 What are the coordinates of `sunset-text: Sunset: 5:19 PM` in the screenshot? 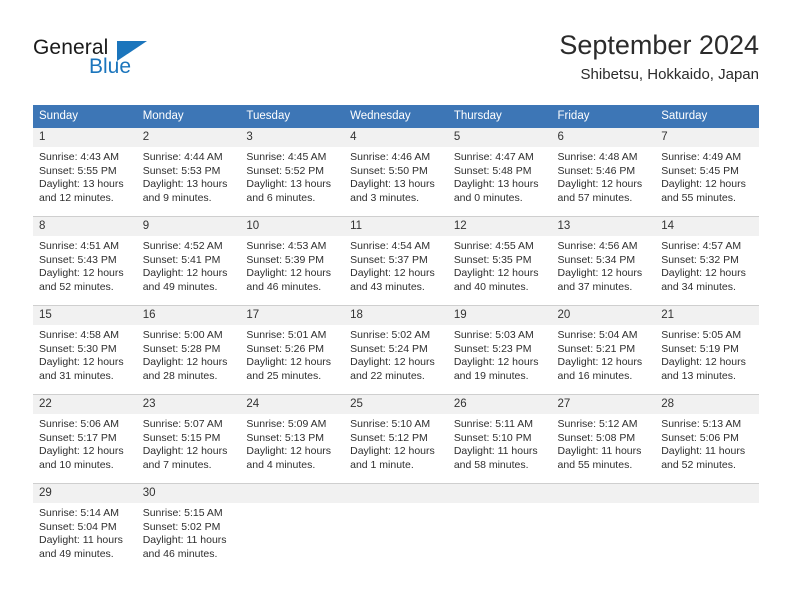 It's located at (700, 348).